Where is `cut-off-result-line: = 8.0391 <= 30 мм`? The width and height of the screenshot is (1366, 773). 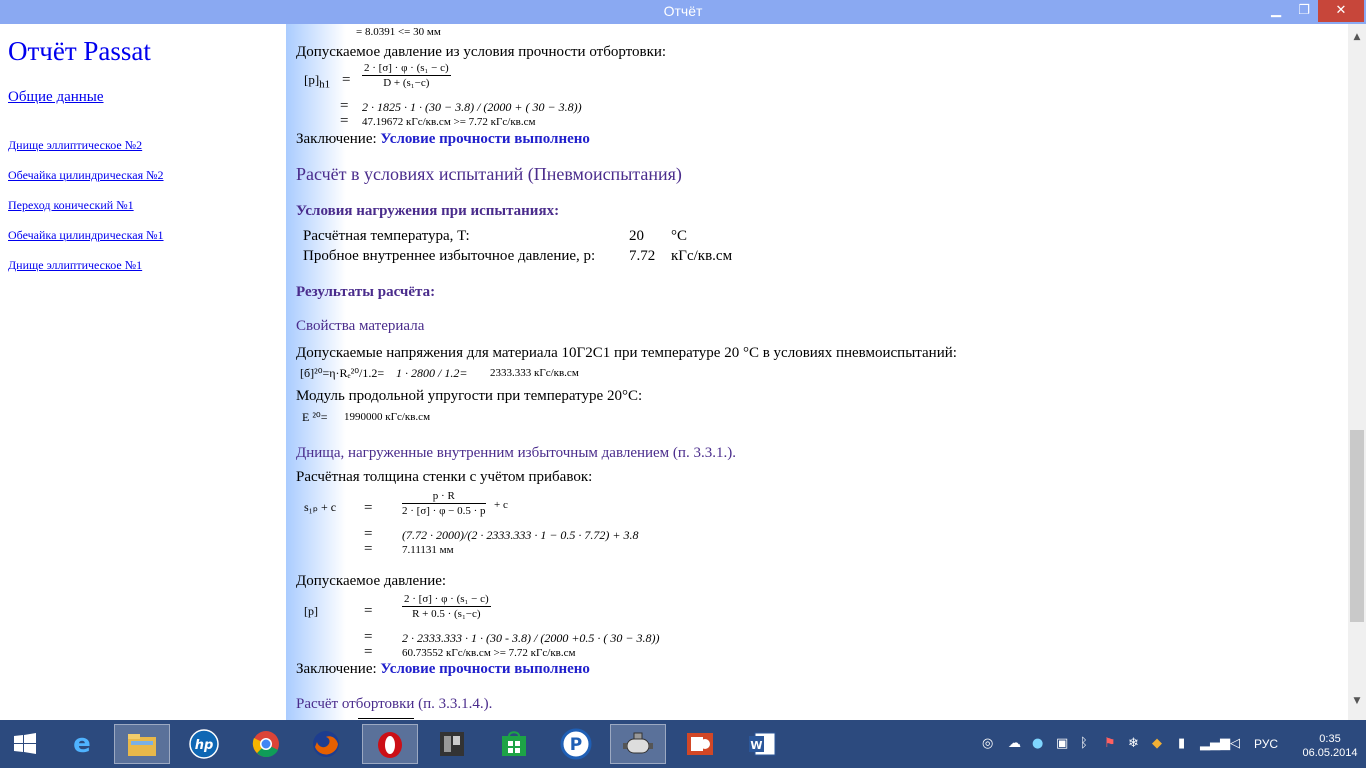
cut-off-result-line: = 8.0391 <= 30 мм is located at coordinates (398, 32).